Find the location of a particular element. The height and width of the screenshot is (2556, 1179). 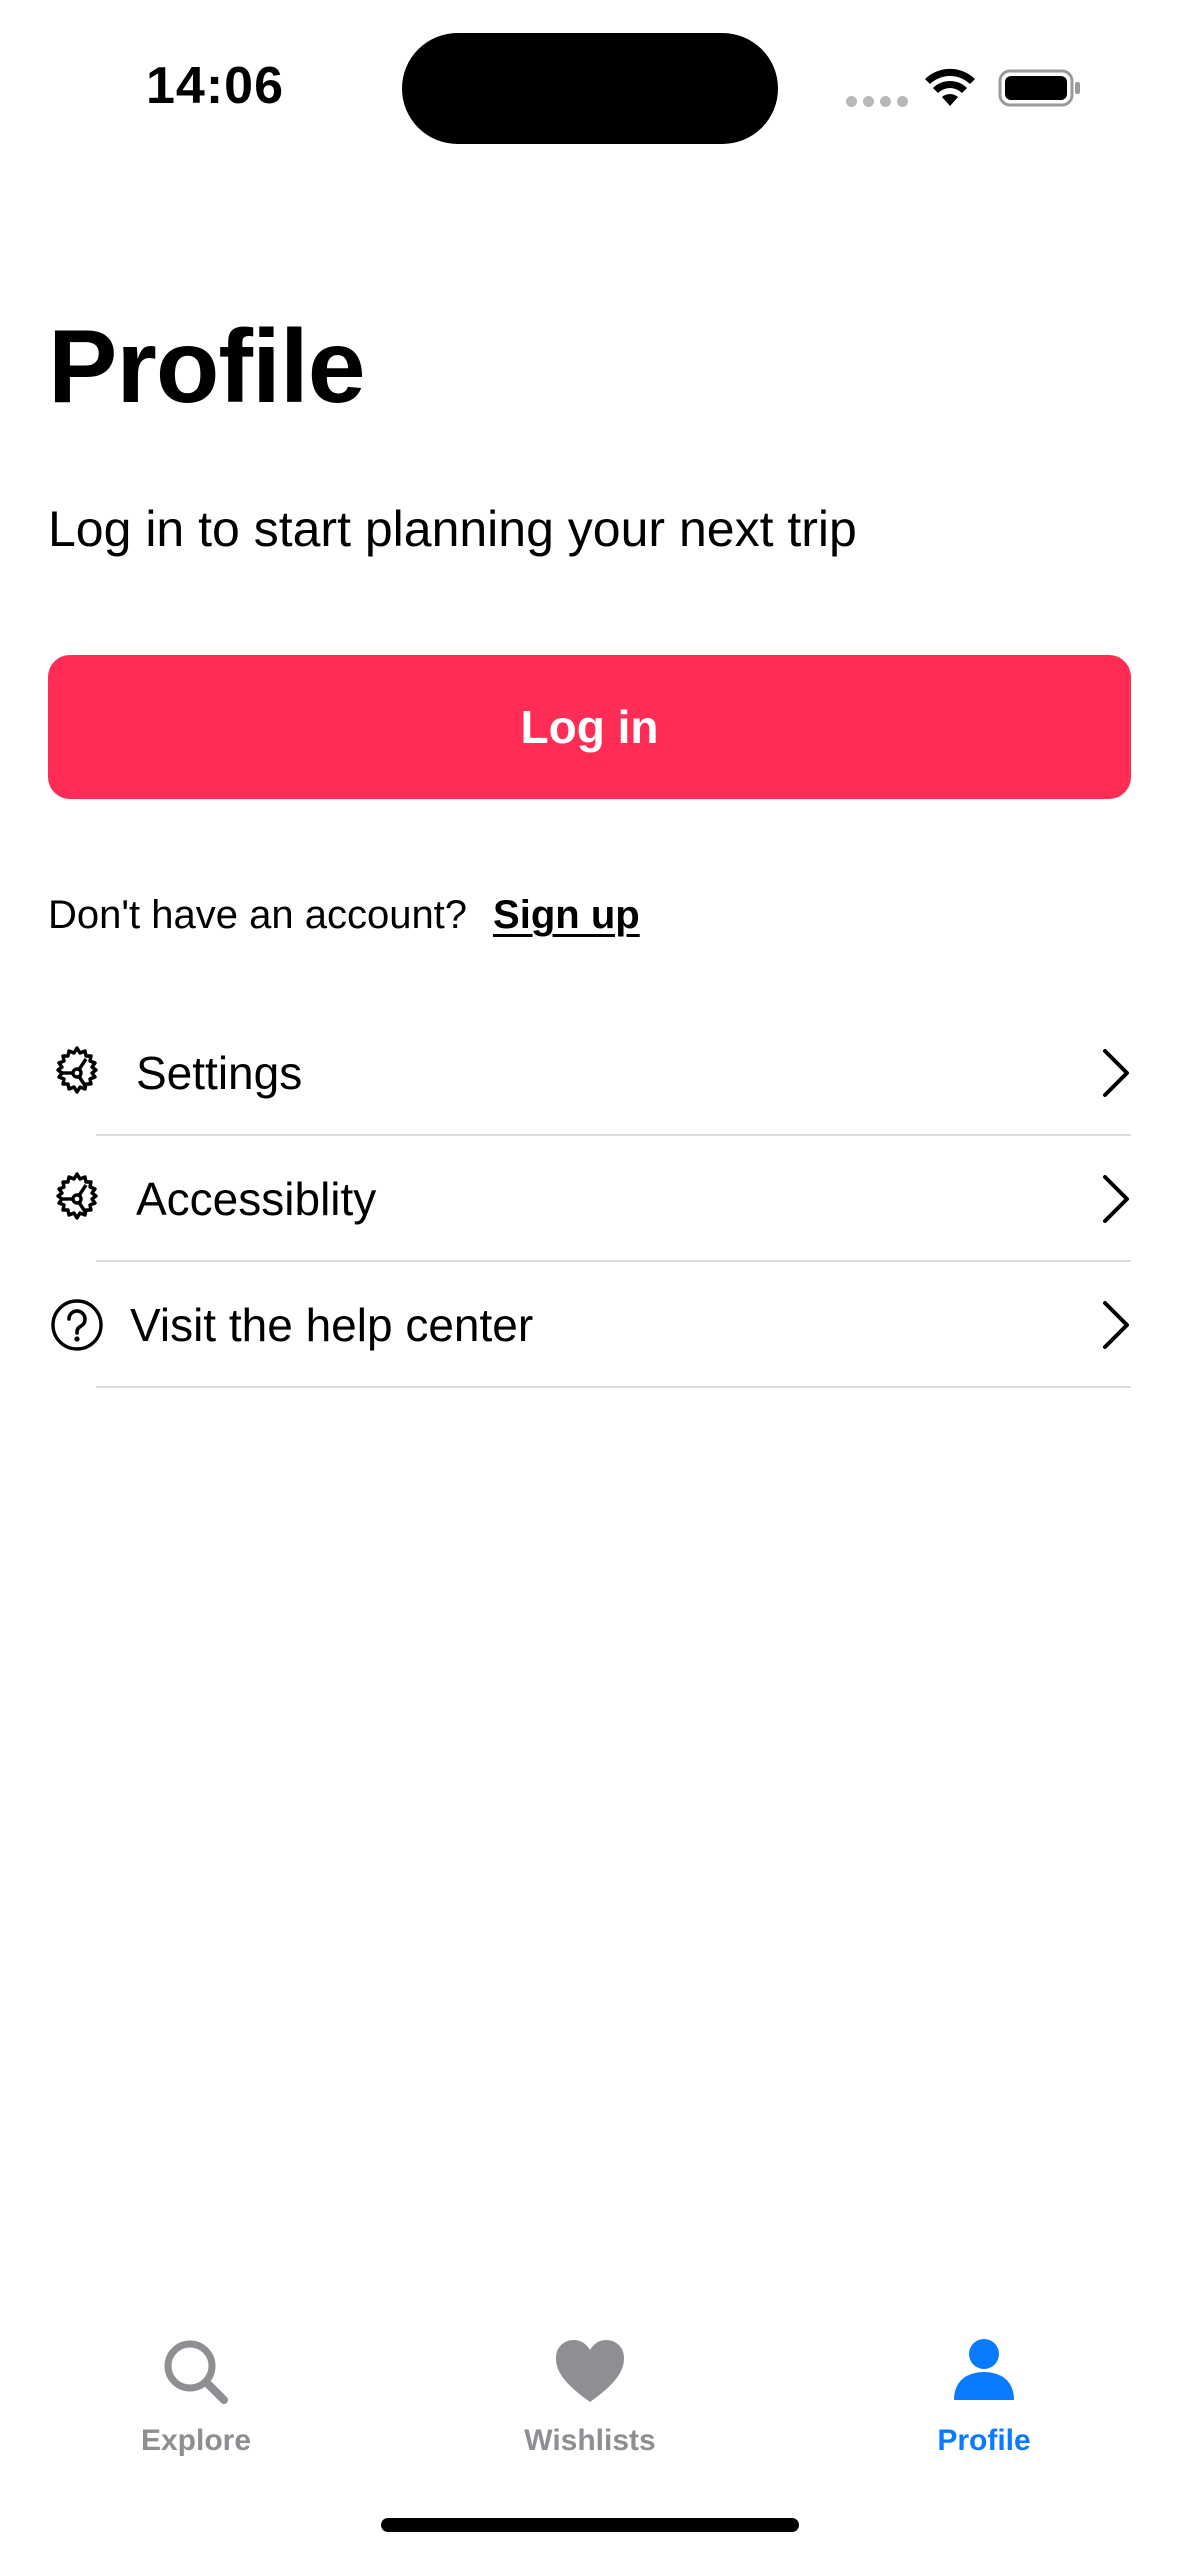

menu-item-help-center: Visit the help center is located at coordinates (589, 1325).